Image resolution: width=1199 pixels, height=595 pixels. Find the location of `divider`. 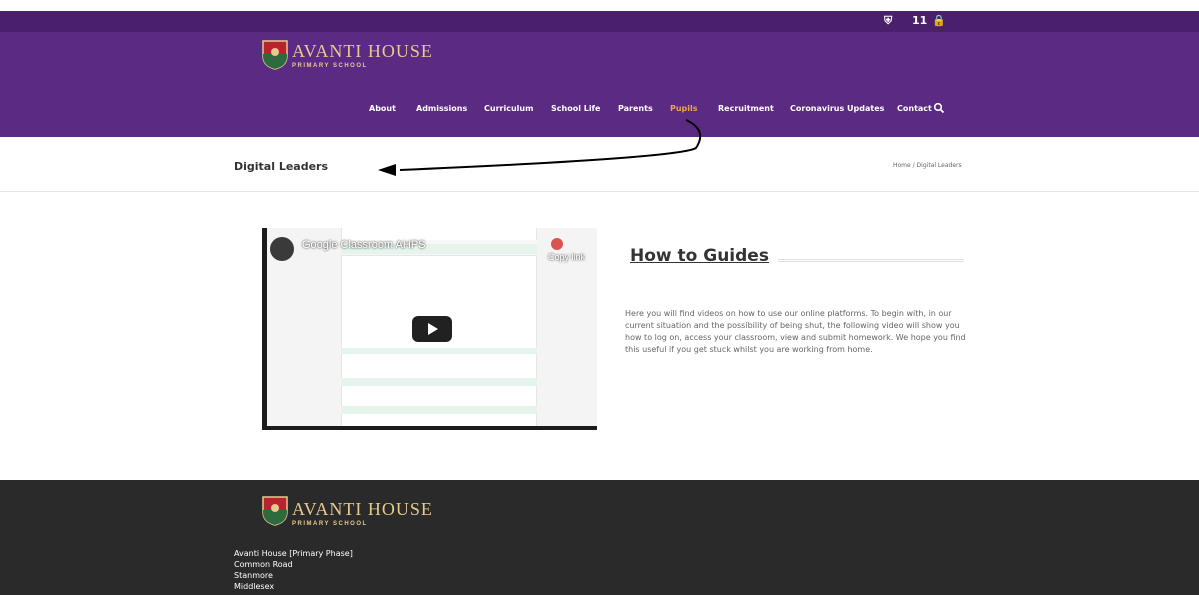

divider is located at coordinates (599, 191).